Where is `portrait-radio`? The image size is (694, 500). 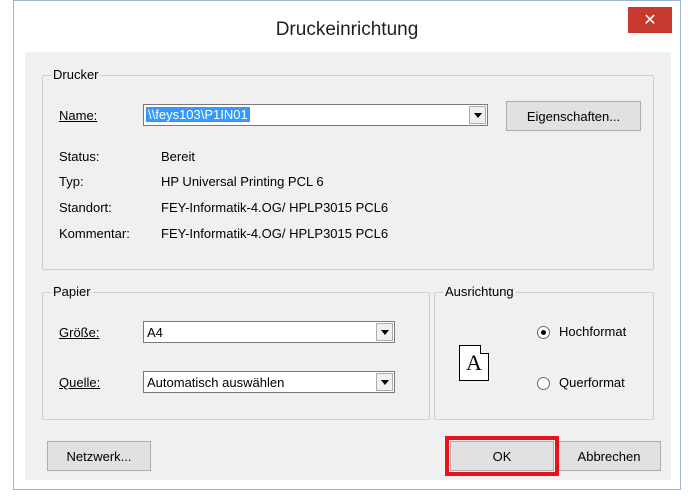 portrait-radio is located at coordinates (543, 332).